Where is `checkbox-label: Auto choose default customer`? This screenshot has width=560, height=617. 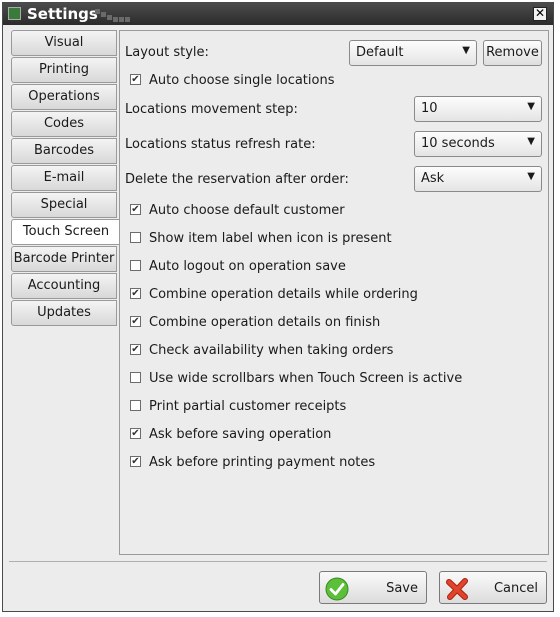 checkbox-label: Auto choose default customer is located at coordinates (247, 210).